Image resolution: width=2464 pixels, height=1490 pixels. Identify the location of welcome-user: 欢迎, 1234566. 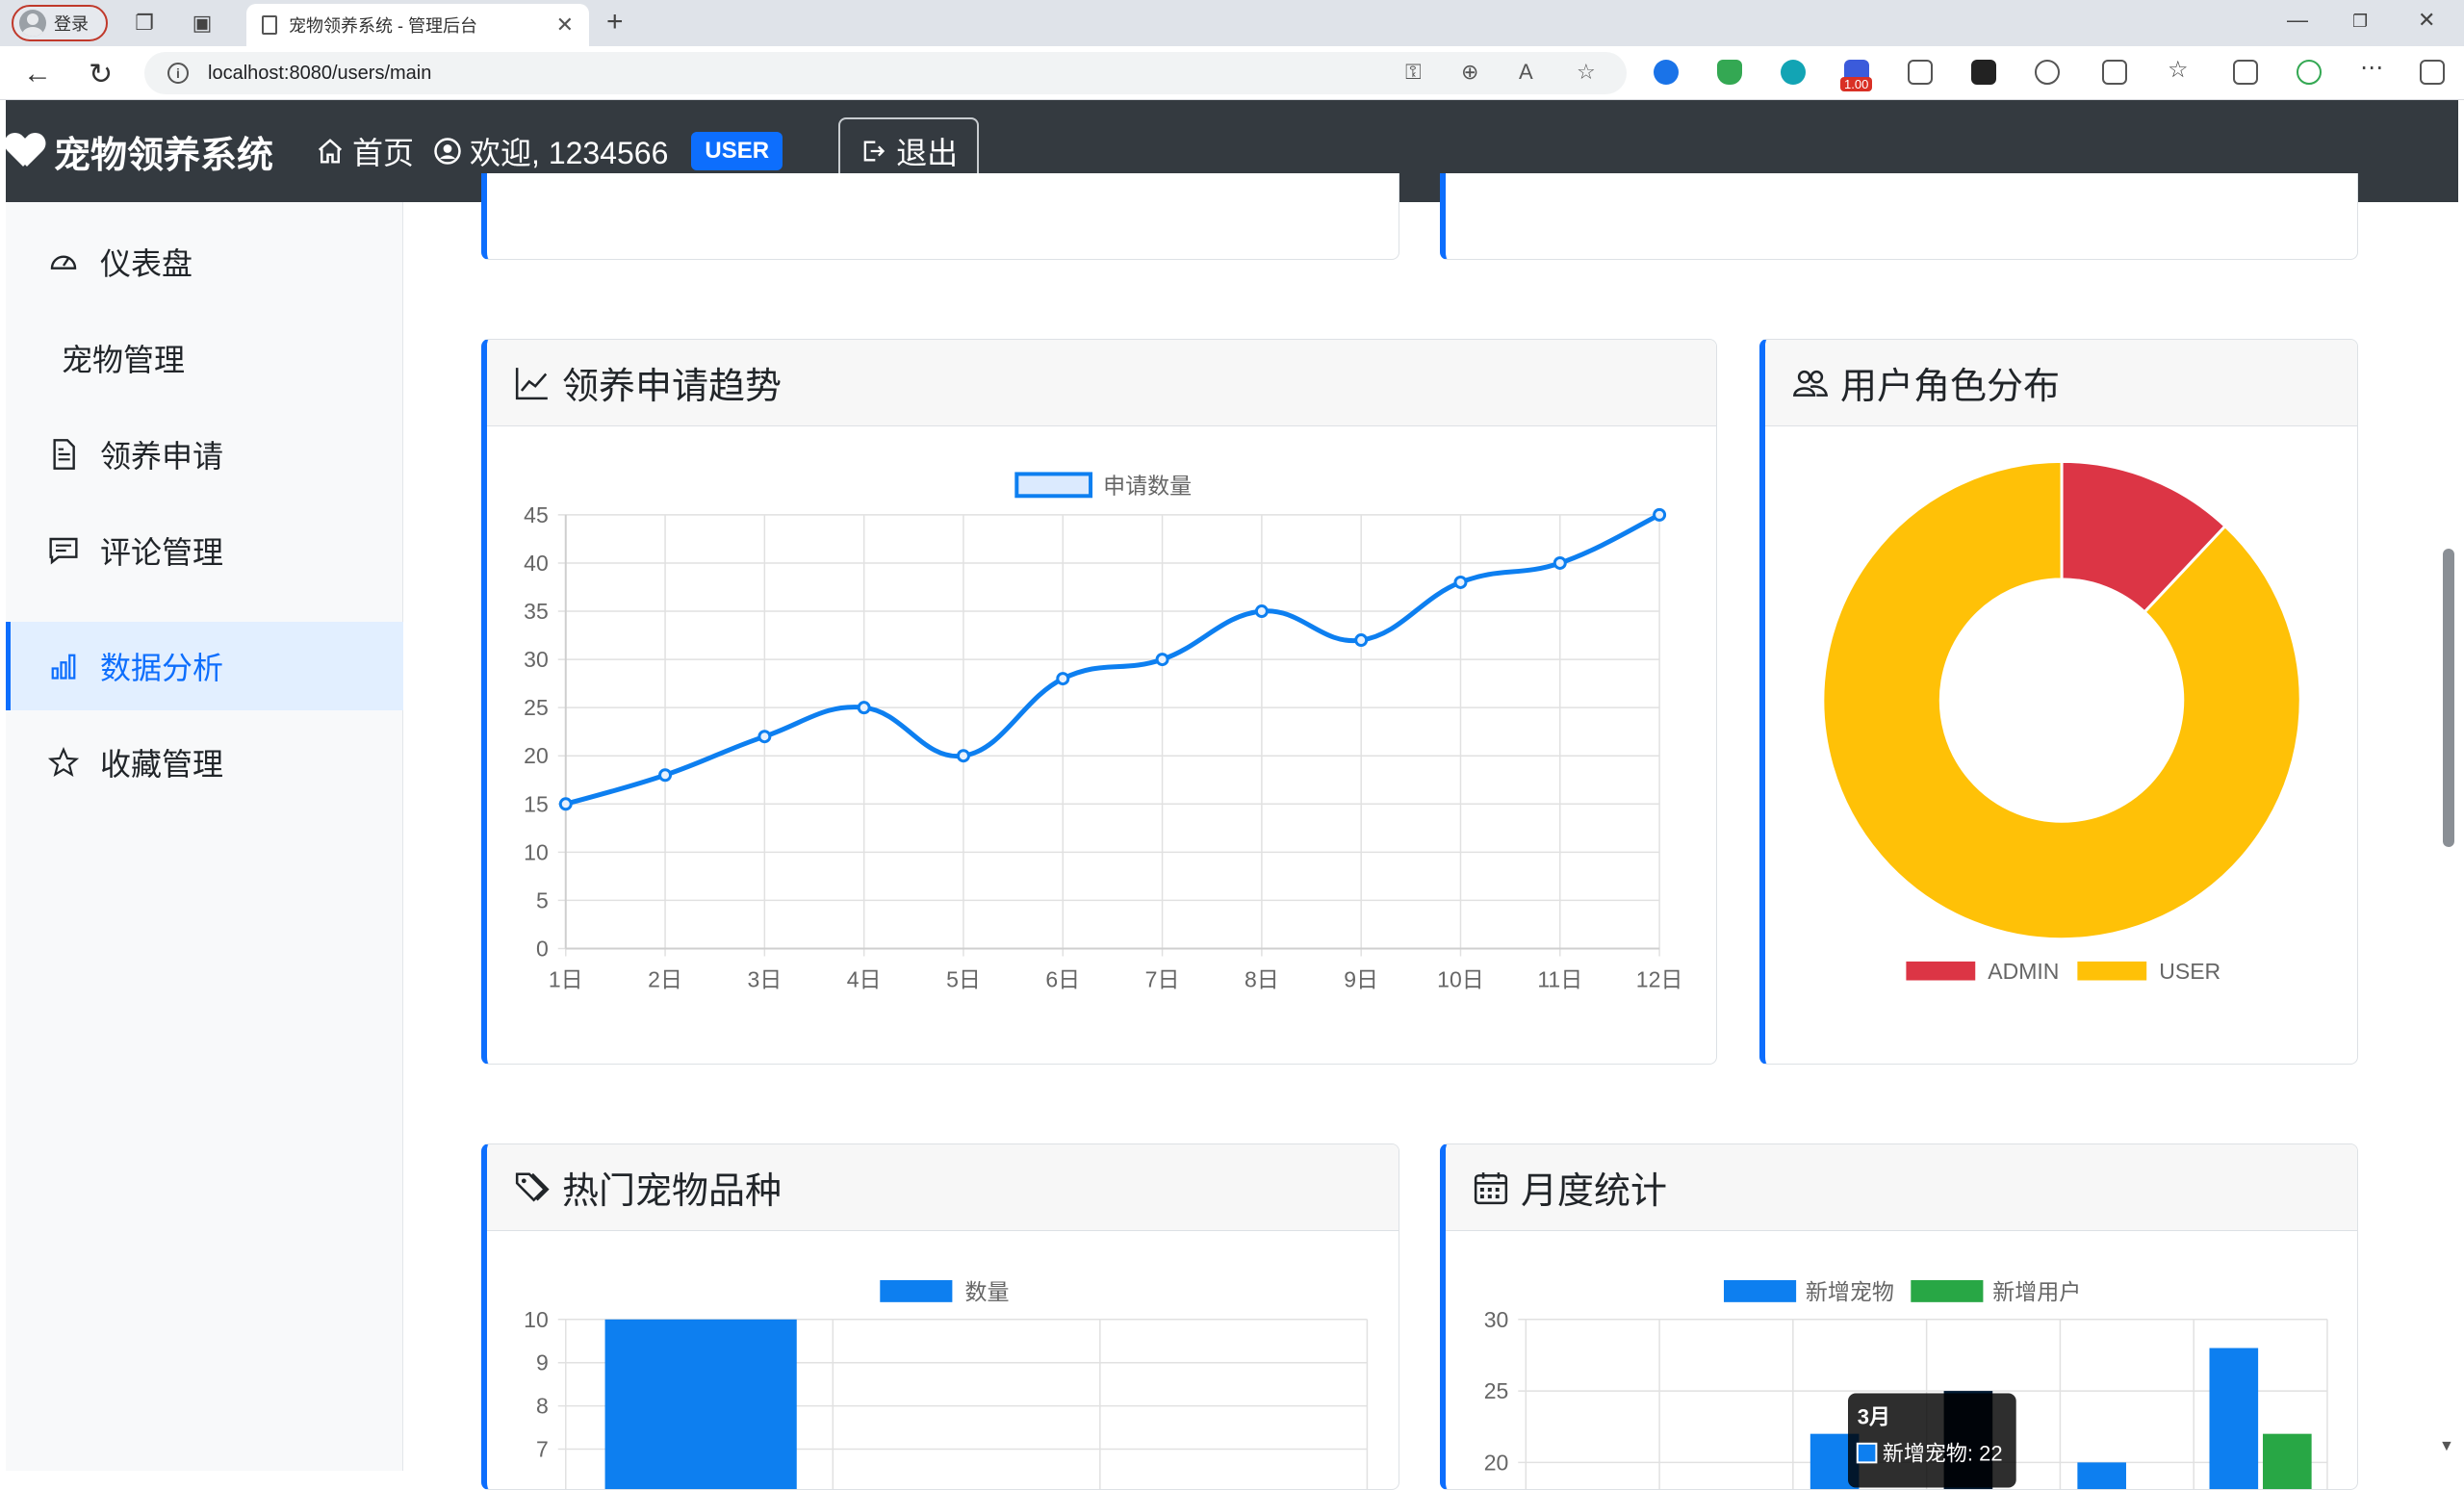
(550, 151).